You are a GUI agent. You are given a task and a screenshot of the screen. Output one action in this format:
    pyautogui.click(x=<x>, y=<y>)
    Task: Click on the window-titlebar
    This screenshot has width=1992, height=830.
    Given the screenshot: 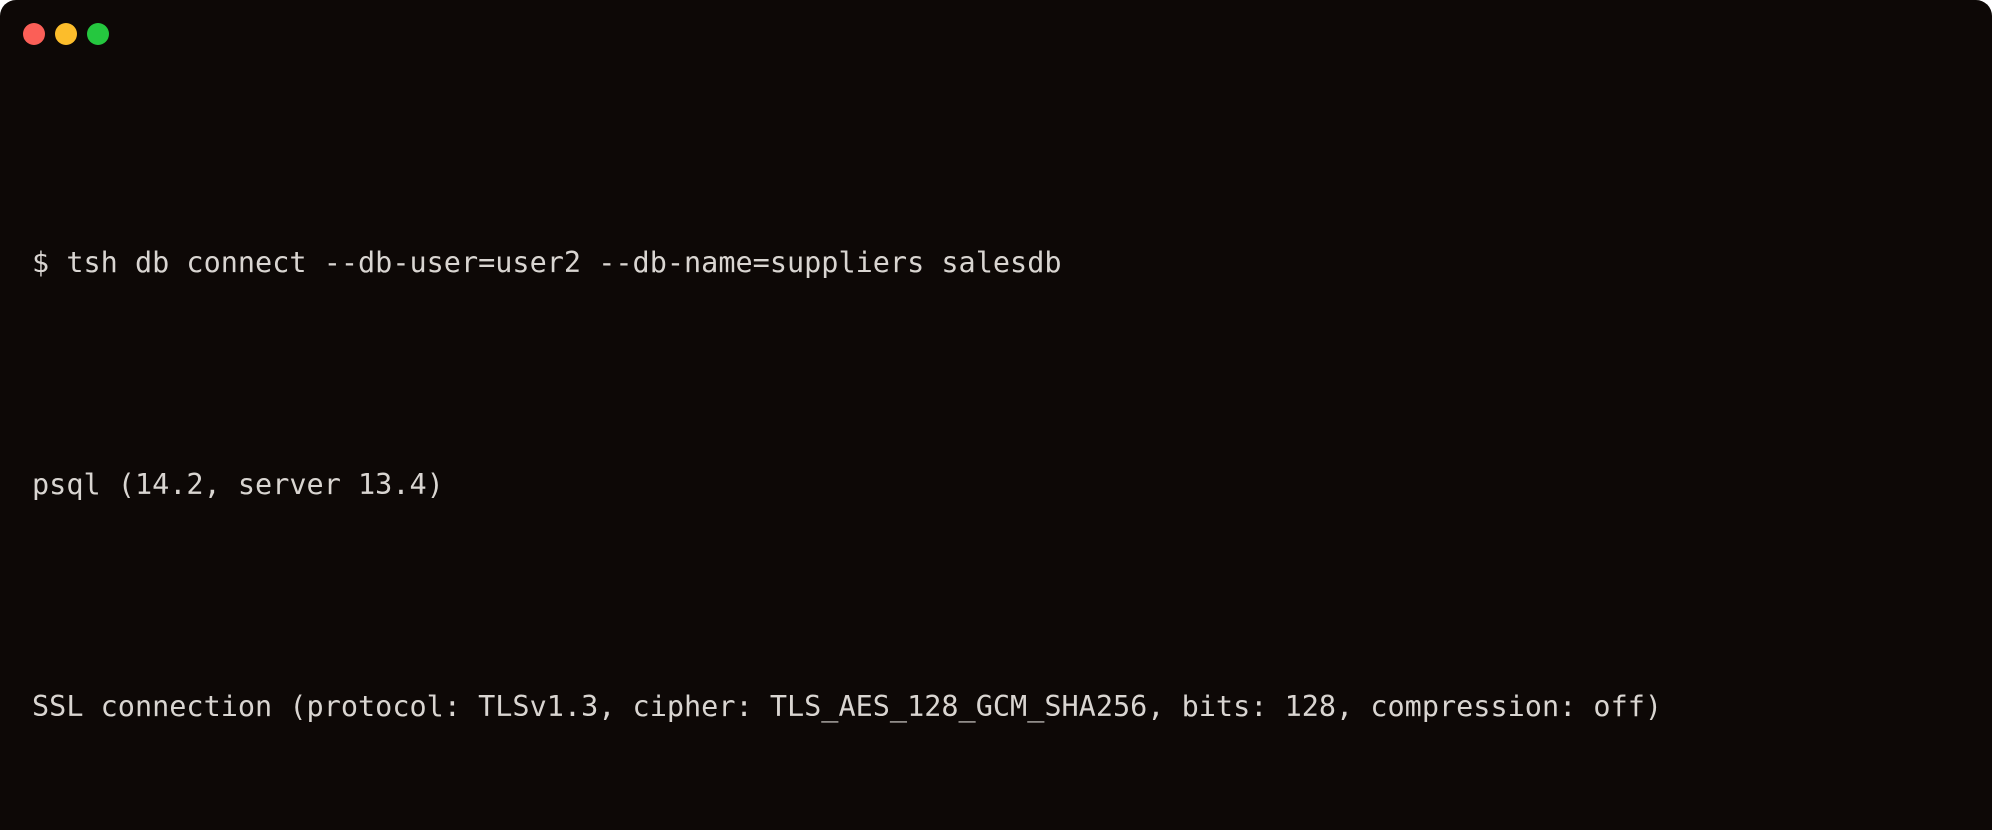 What is the action you would take?
    pyautogui.click(x=996, y=34)
    